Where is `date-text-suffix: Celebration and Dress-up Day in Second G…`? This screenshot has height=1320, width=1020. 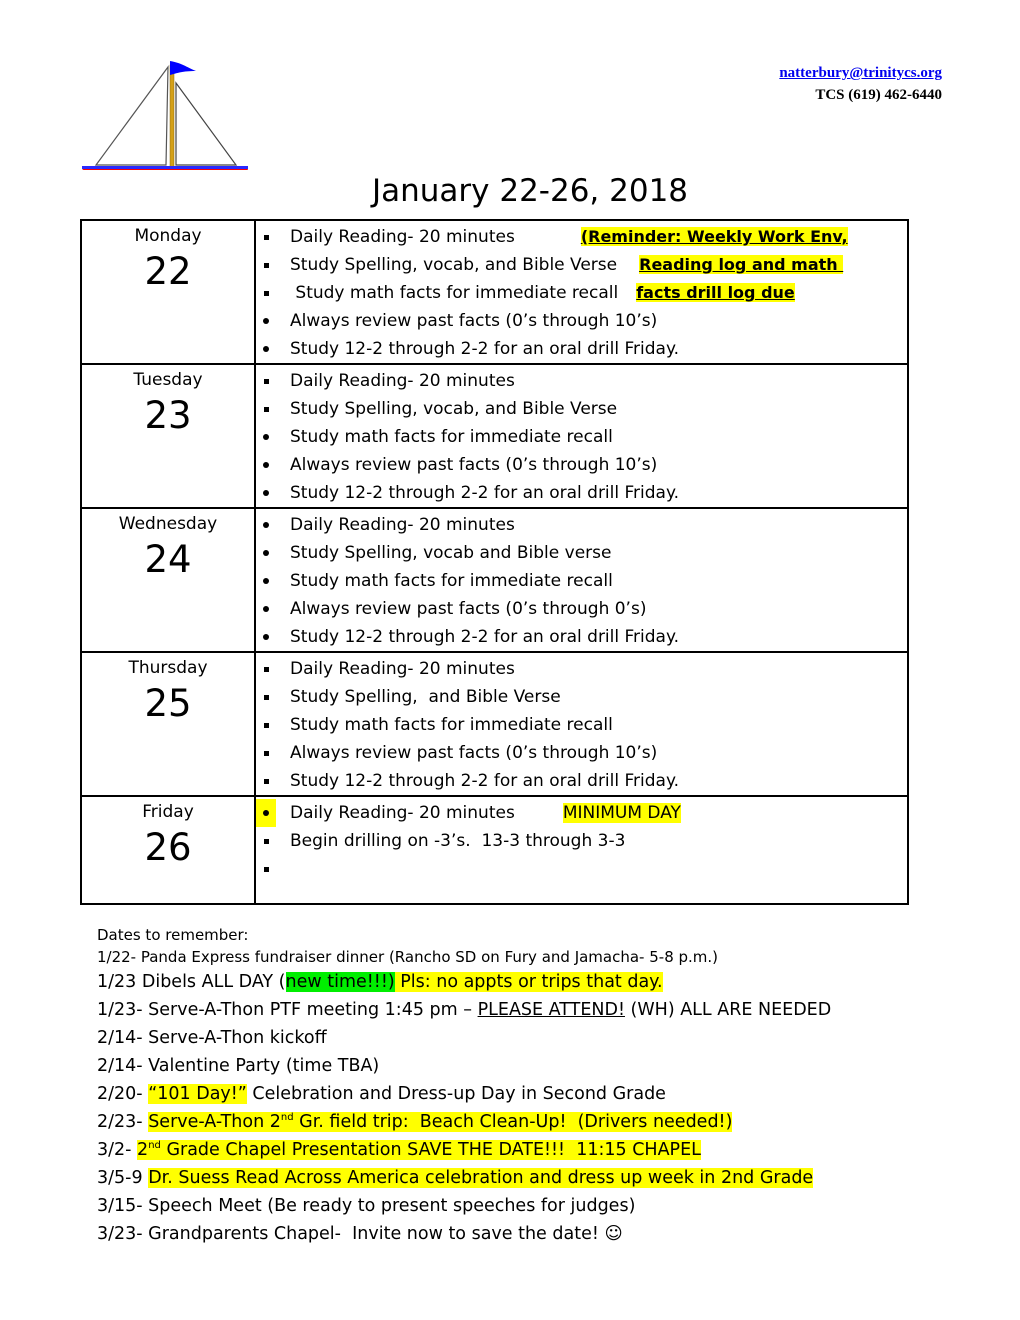 date-text-suffix: Celebration and Dress-up Day in Second G… is located at coordinates (456, 1094).